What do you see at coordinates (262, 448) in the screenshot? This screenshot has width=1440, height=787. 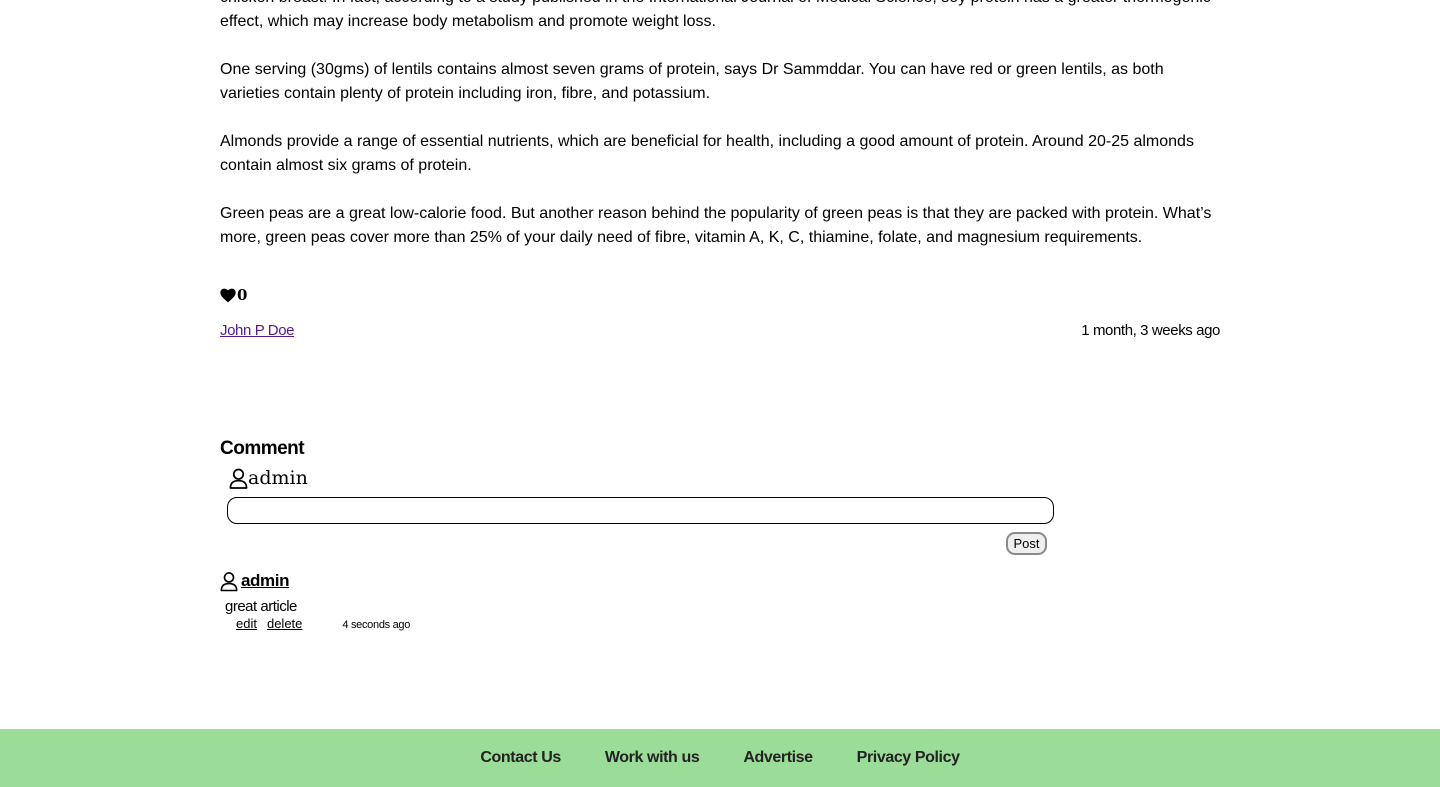 I see `comment-heading: Comment` at bounding box center [262, 448].